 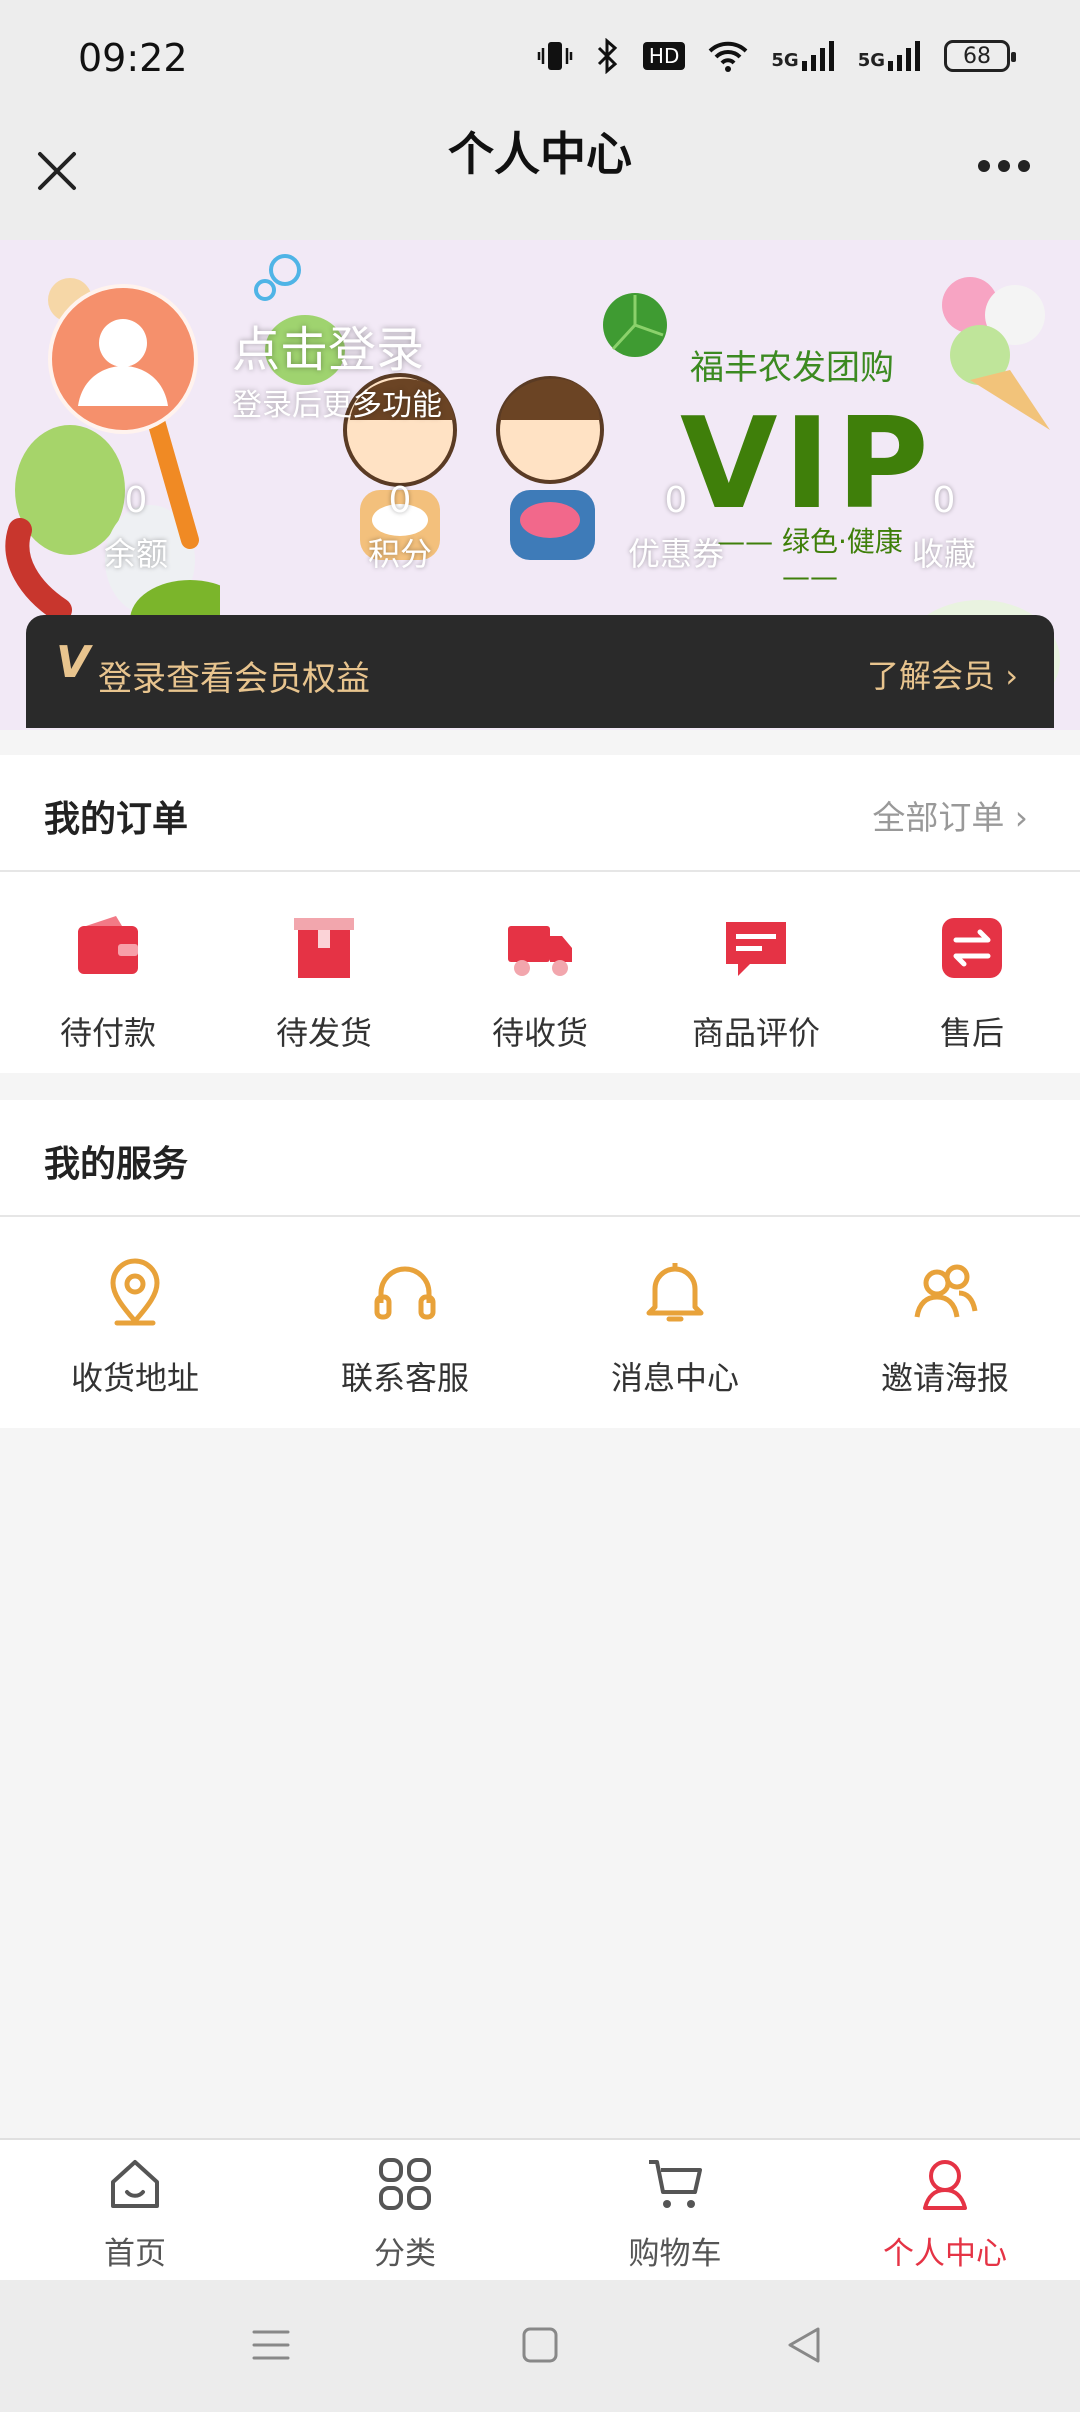 What do you see at coordinates (792, 368) in the screenshot?
I see `brand-name: 福丰农发团购` at bounding box center [792, 368].